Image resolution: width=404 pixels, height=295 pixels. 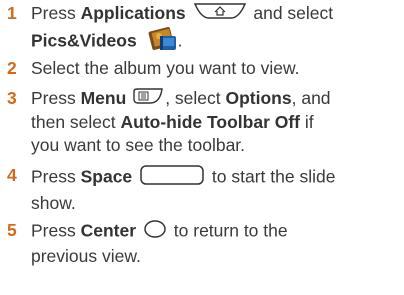 What do you see at coordinates (220, 14) in the screenshot?
I see `applications-key-icon` at bounding box center [220, 14].